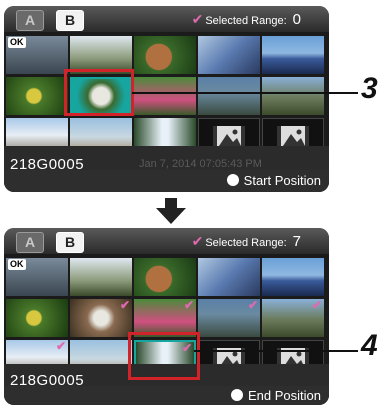 The height and width of the screenshot is (405, 384). What do you see at coordinates (200, 164) in the screenshot?
I see `clip-date: Jan 7, 2014 07:05:43 PM` at bounding box center [200, 164].